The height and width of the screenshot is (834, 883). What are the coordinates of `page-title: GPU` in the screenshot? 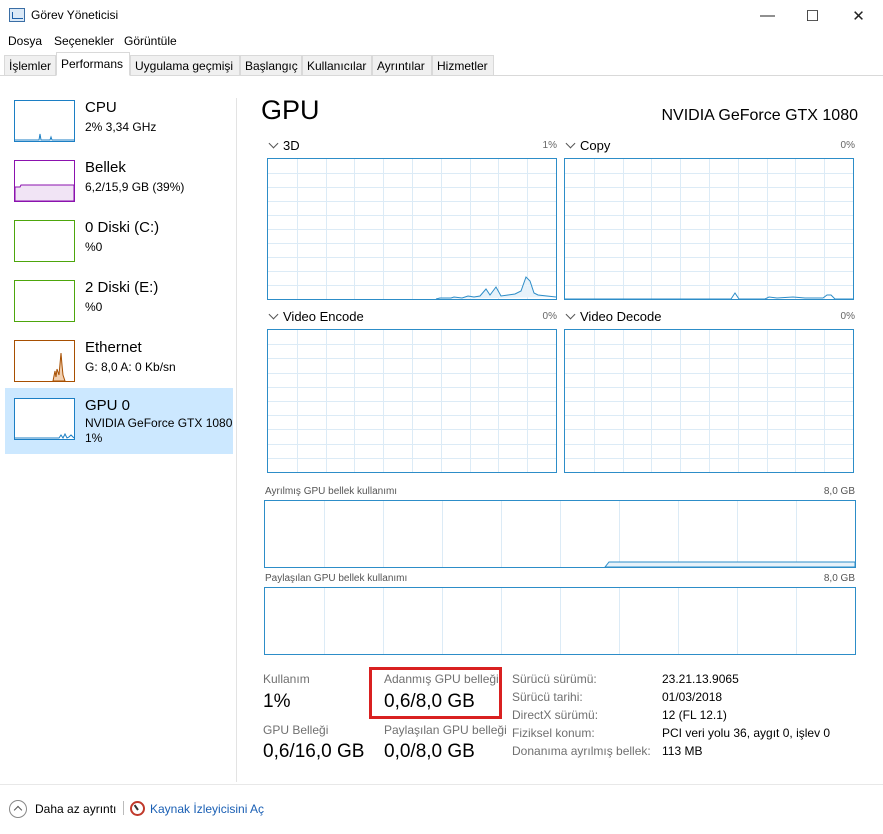 It's located at (290, 110).